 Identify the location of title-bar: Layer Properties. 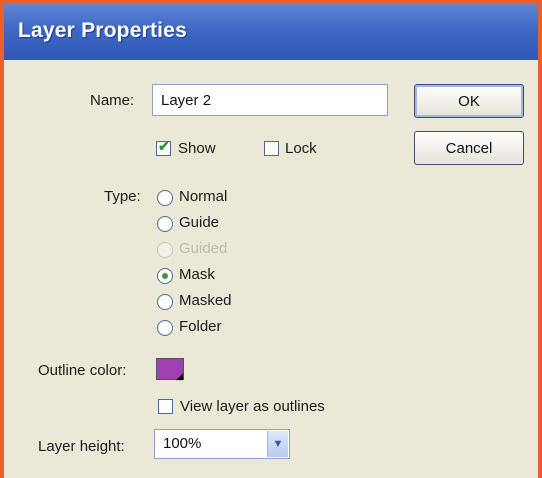
(271, 32).